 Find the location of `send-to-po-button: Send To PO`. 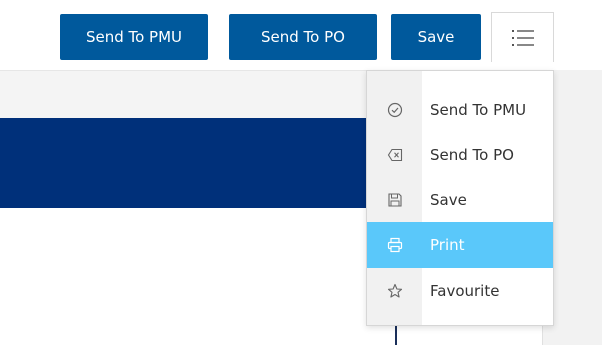

send-to-po-button: Send To PO is located at coordinates (303, 37).